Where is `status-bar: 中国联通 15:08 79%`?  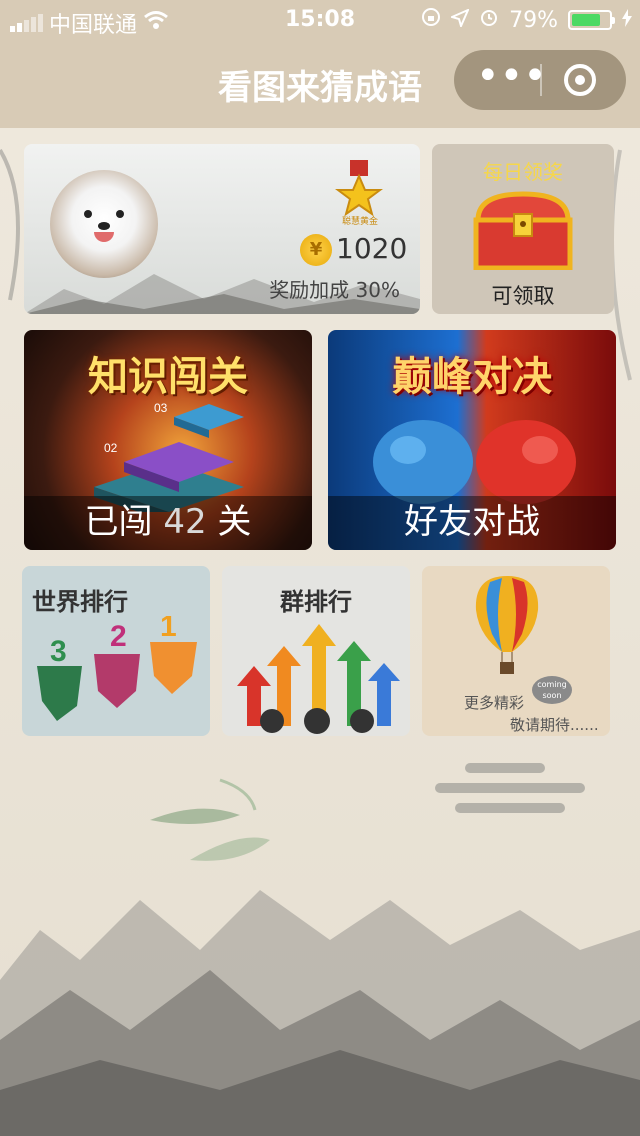
status-bar: 中国联通 15:08 79% is located at coordinates (320, 20).